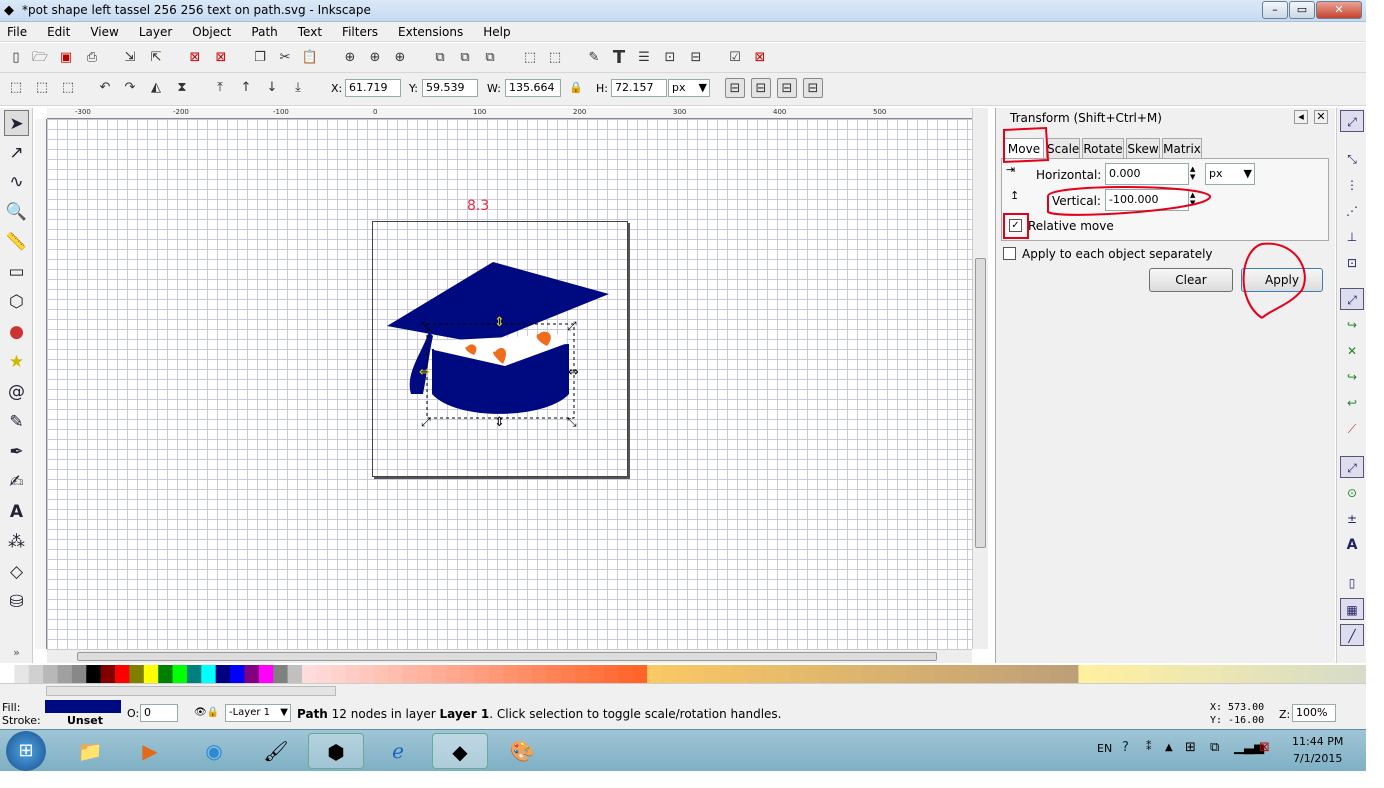 The image size is (1384, 788). Describe the element at coordinates (100, 32) in the screenshot. I see `menu-view: View` at that location.